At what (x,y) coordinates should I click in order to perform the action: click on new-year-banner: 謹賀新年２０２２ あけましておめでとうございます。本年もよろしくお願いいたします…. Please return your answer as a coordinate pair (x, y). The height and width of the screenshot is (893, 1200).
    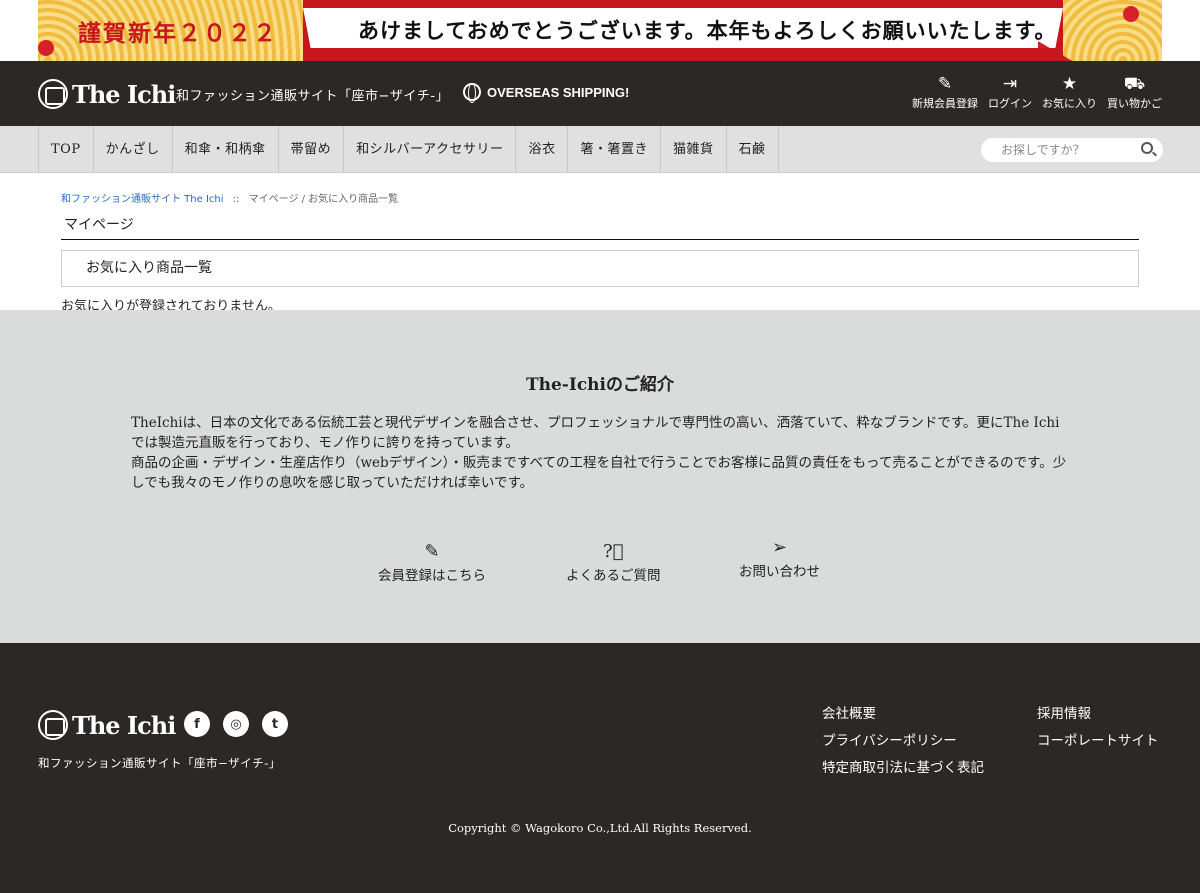
    Looking at the image, I should click on (600, 30).